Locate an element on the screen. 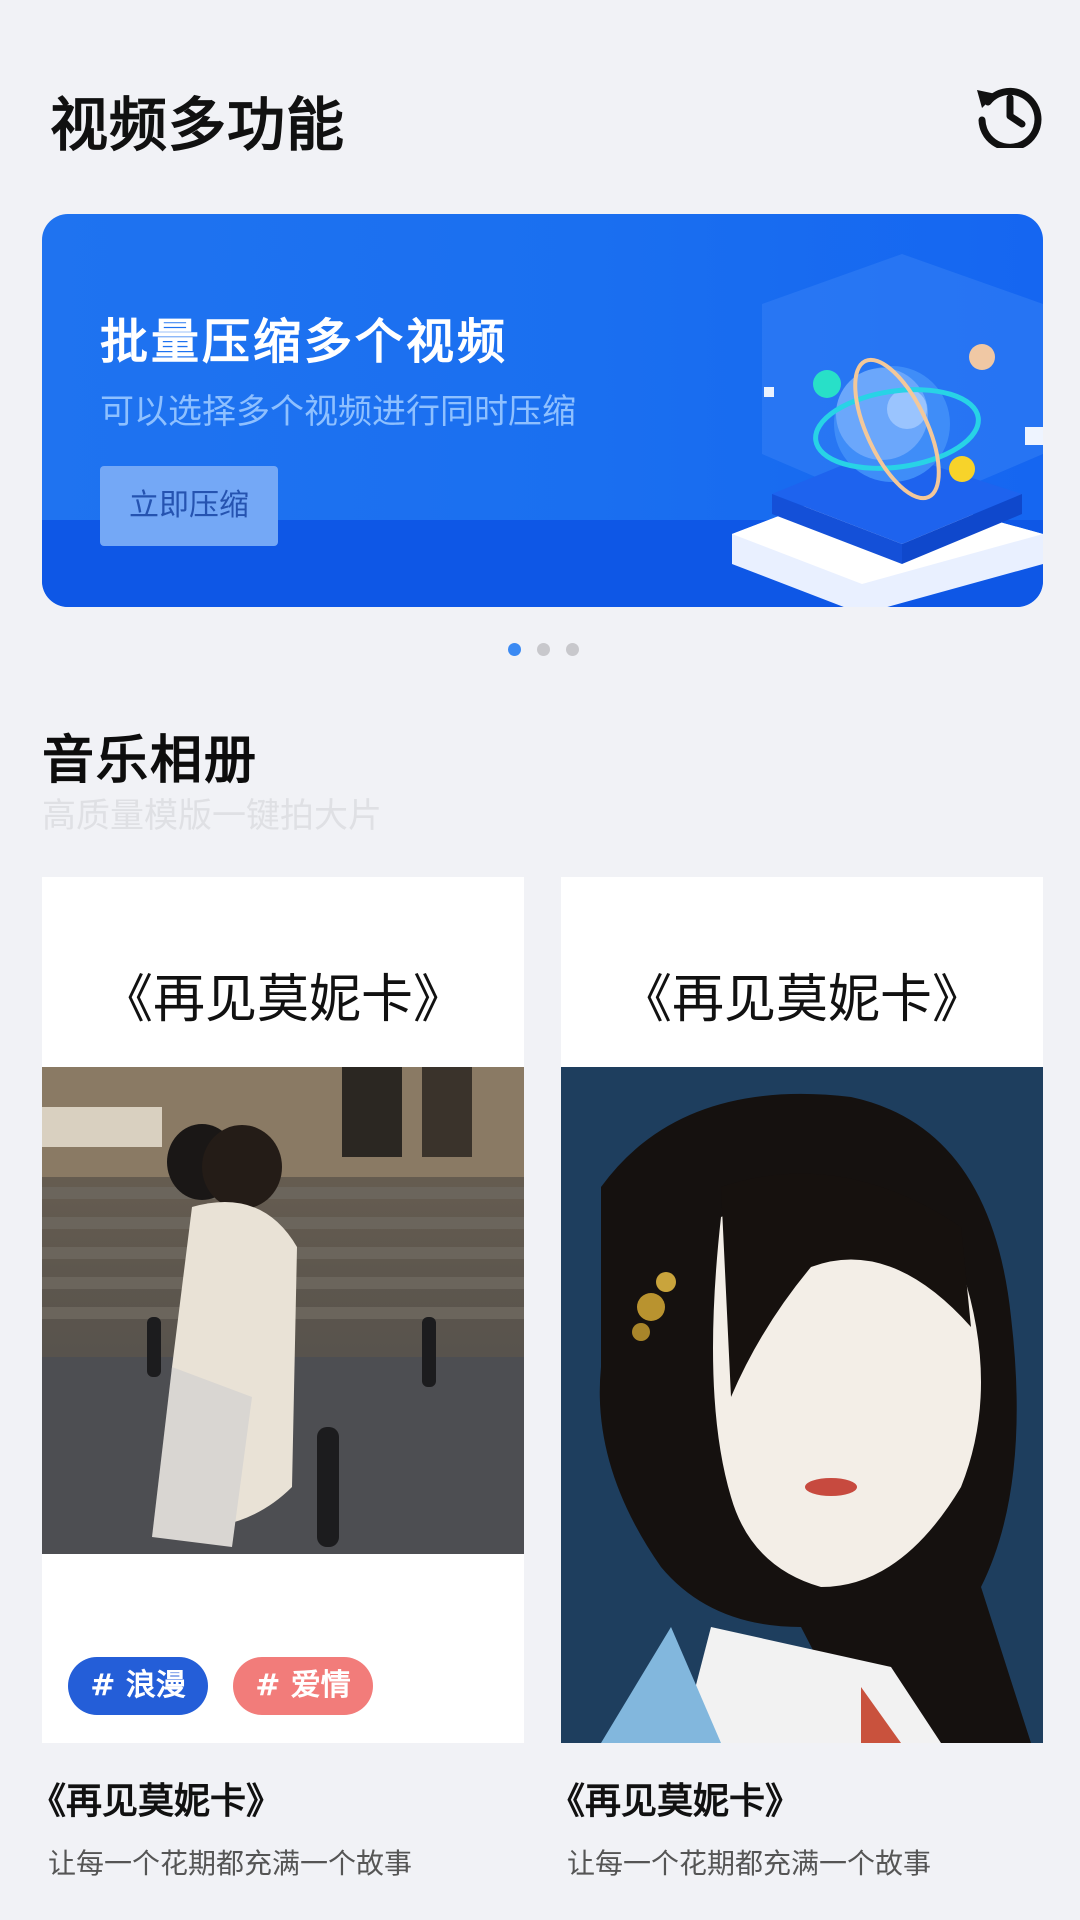 The width and height of the screenshot is (1080, 1920). banner-pager is located at coordinates (543, 649).